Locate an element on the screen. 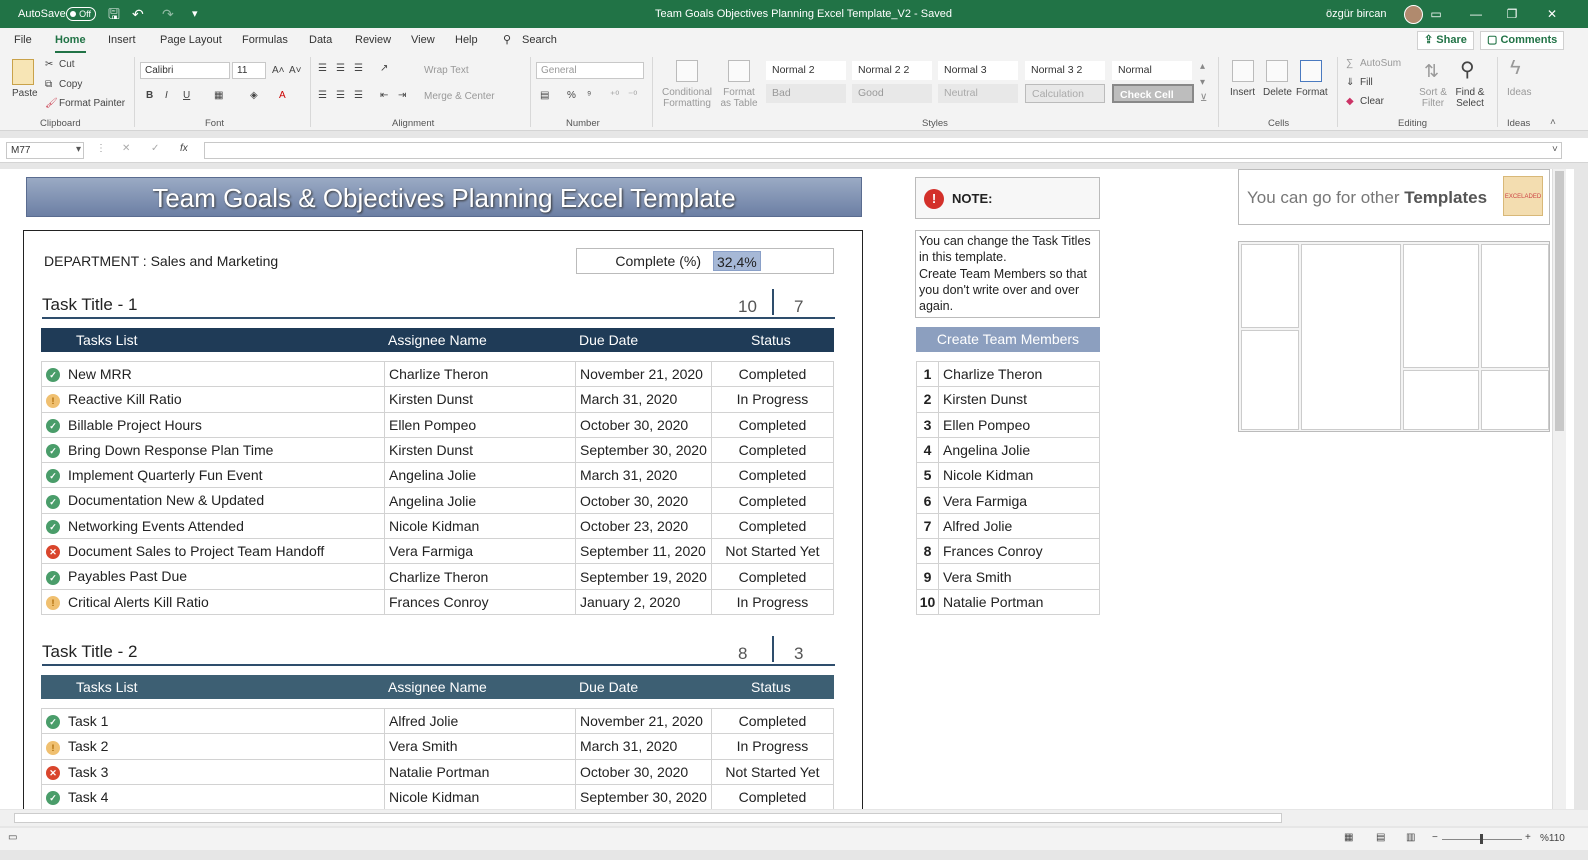 The image size is (1588, 860). assignee-cell: Alfred Jolie is located at coordinates (480, 721).